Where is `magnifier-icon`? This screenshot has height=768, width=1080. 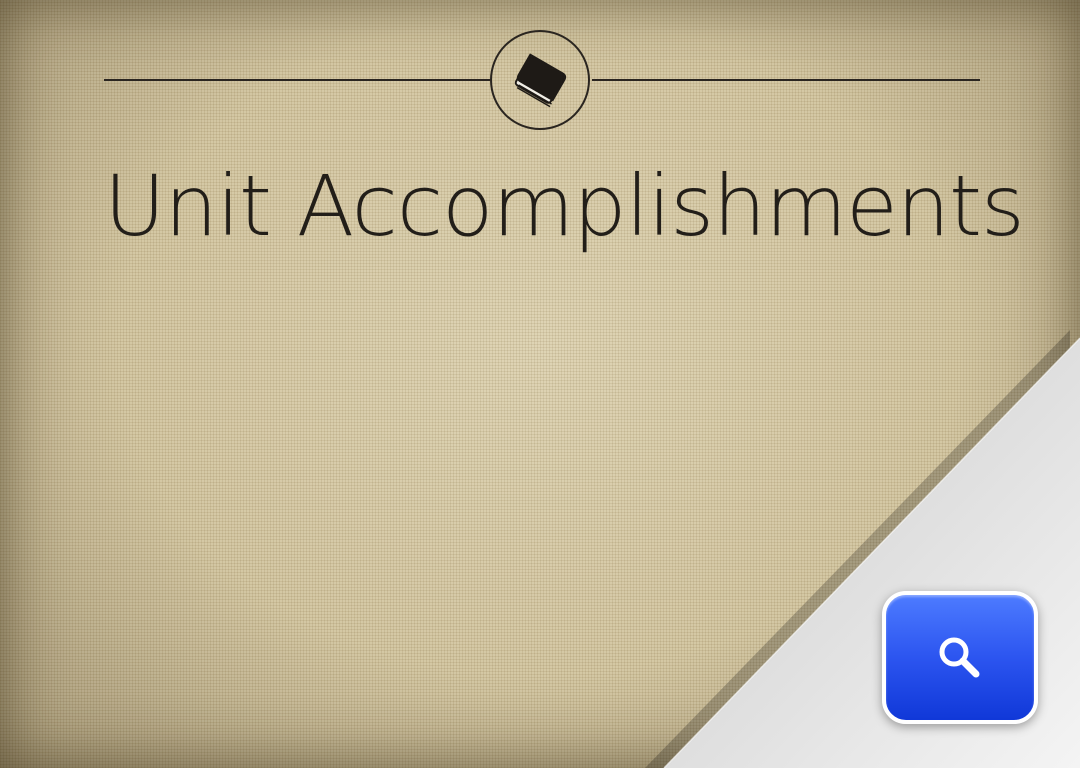
magnifier-icon is located at coordinates (959, 657).